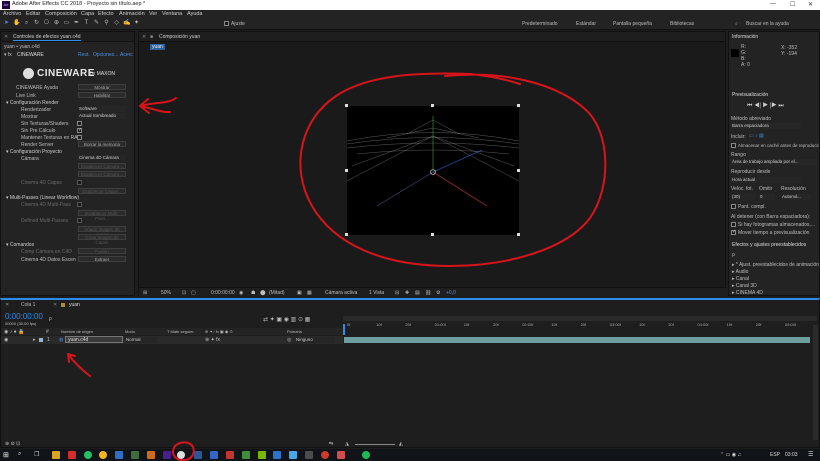 The height and width of the screenshot is (461, 820). Describe the element at coordinates (376, 293) in the screenshot. I see `views-dropdown: 1 Vista` at that location.